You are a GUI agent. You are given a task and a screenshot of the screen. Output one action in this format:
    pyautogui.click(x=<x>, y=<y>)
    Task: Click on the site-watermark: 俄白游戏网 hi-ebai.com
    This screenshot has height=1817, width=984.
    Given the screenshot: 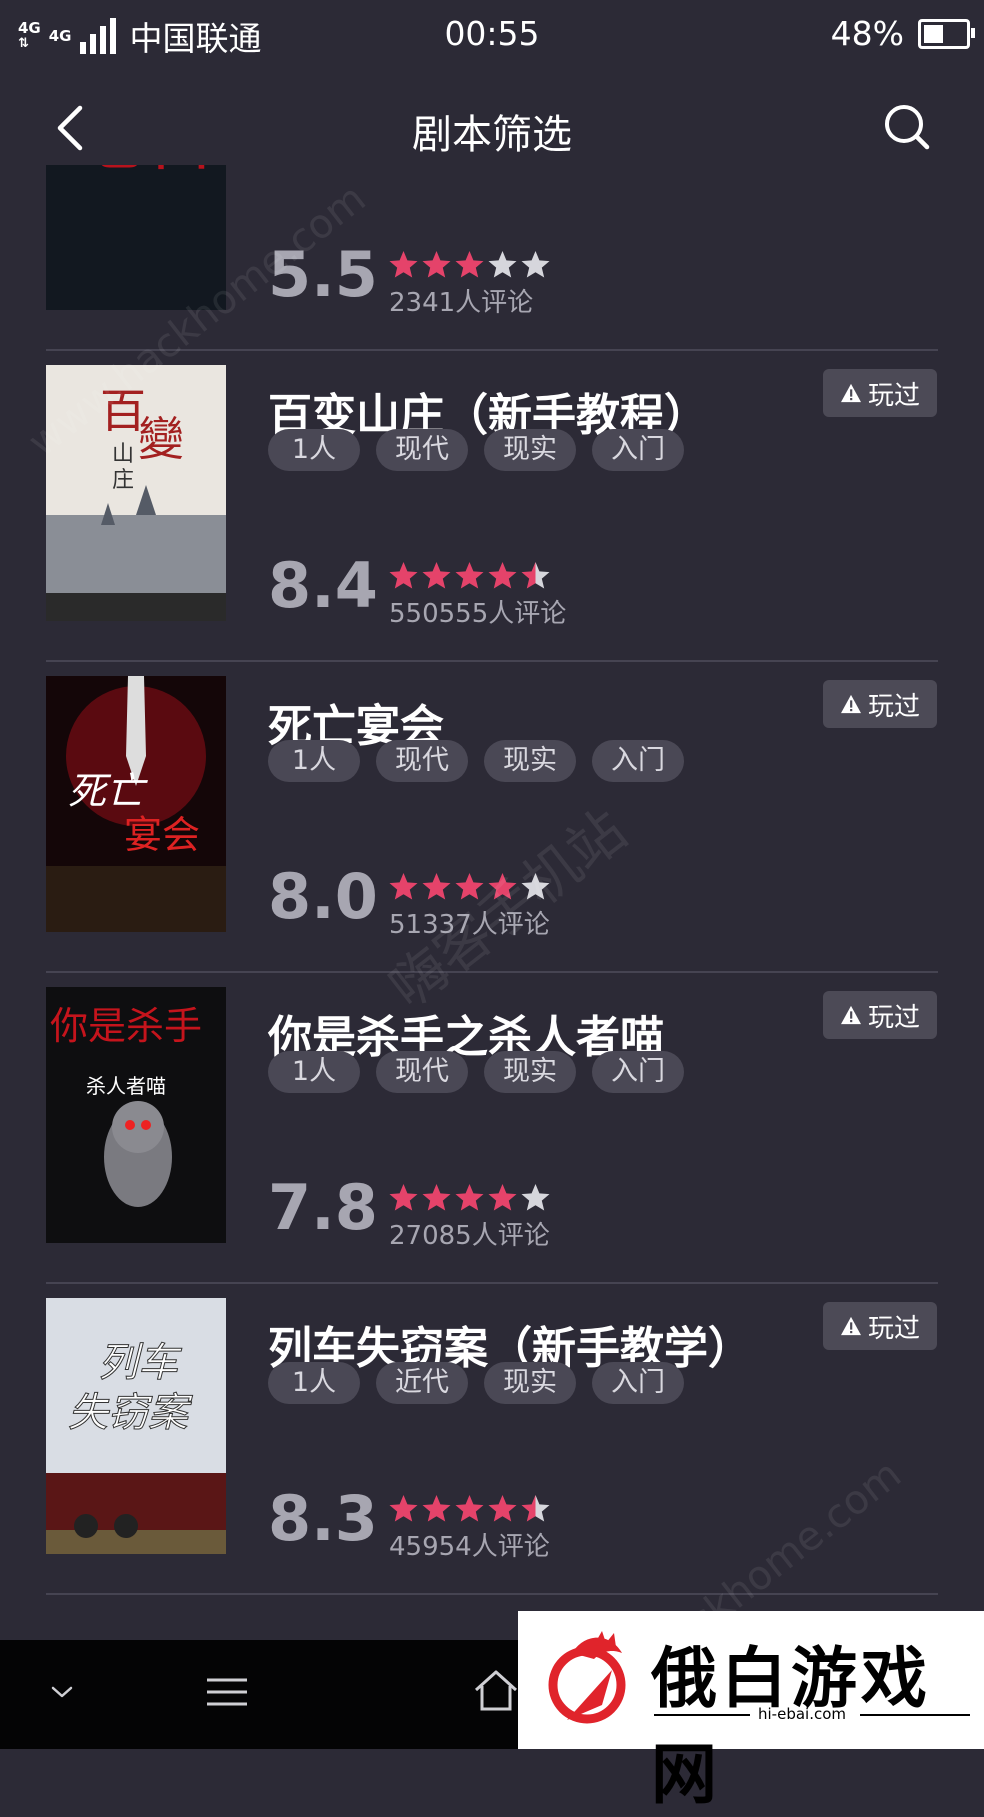 What is the action you would take?
    pyautogui.click(x=751, y=1712)
    